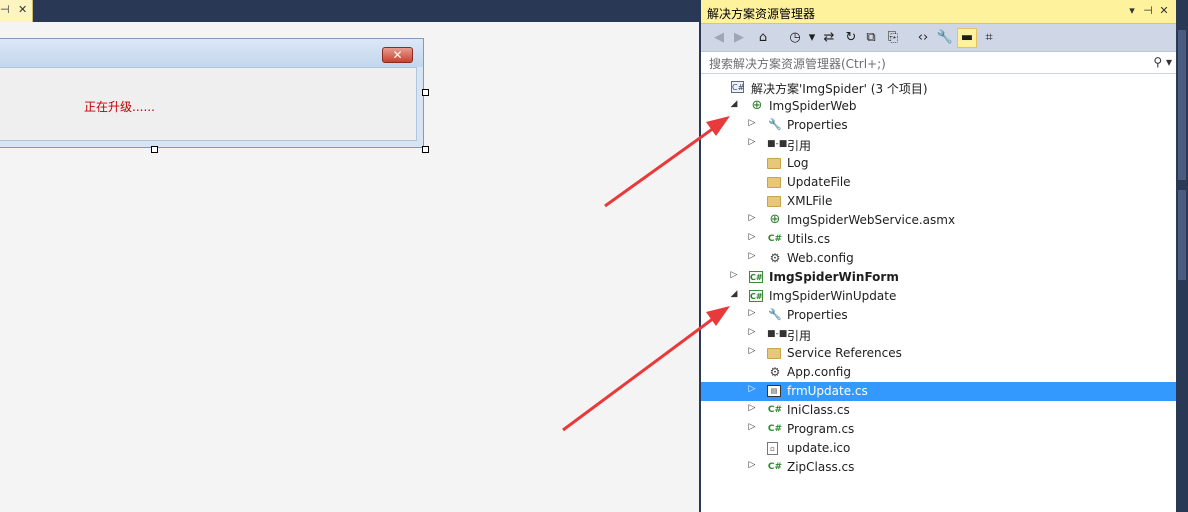  What do you see at coordinates (774, 391) in the screenshot?
I see `form-icon: ▤` at bounding box center [774, 391].